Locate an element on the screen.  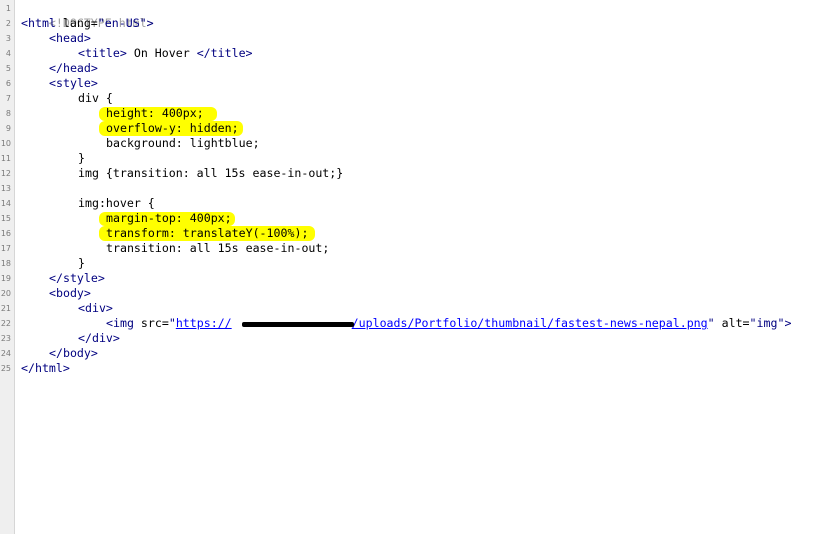
code-line-14: img:hover { is located at coordinates (116, 203).